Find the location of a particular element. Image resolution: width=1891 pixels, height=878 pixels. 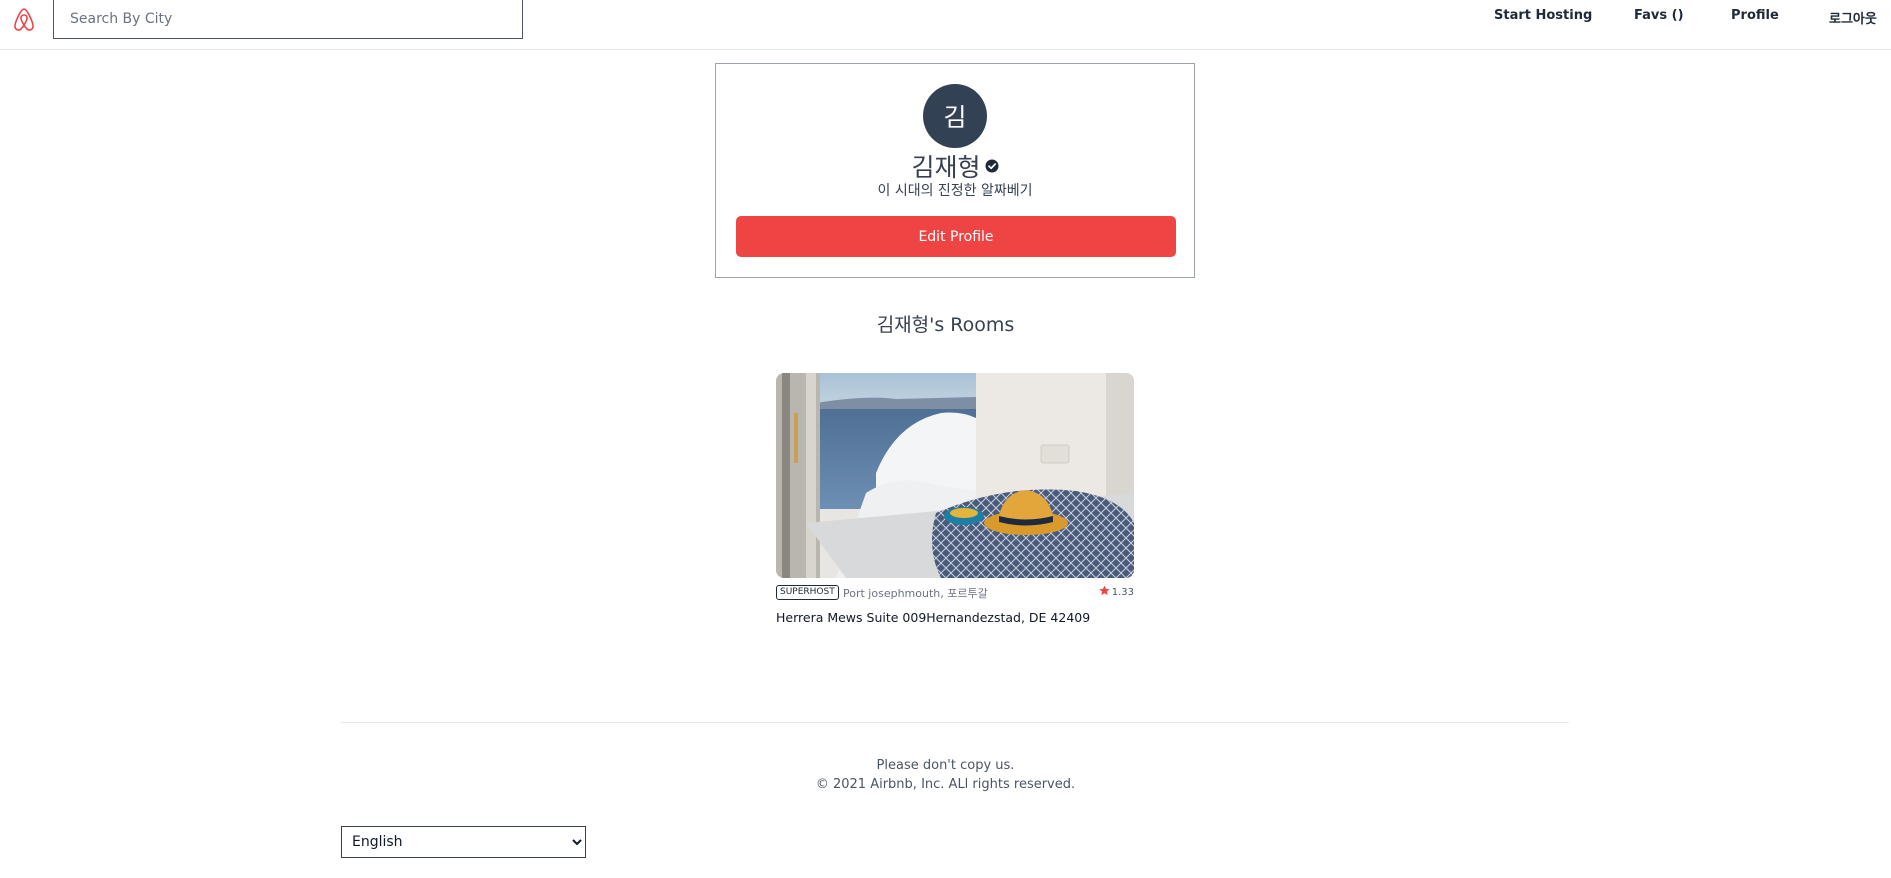

profile-card: 김 김재형 이 시대의 진정한 알짜베기 Edit Profile is located at coordinates (955, 170).